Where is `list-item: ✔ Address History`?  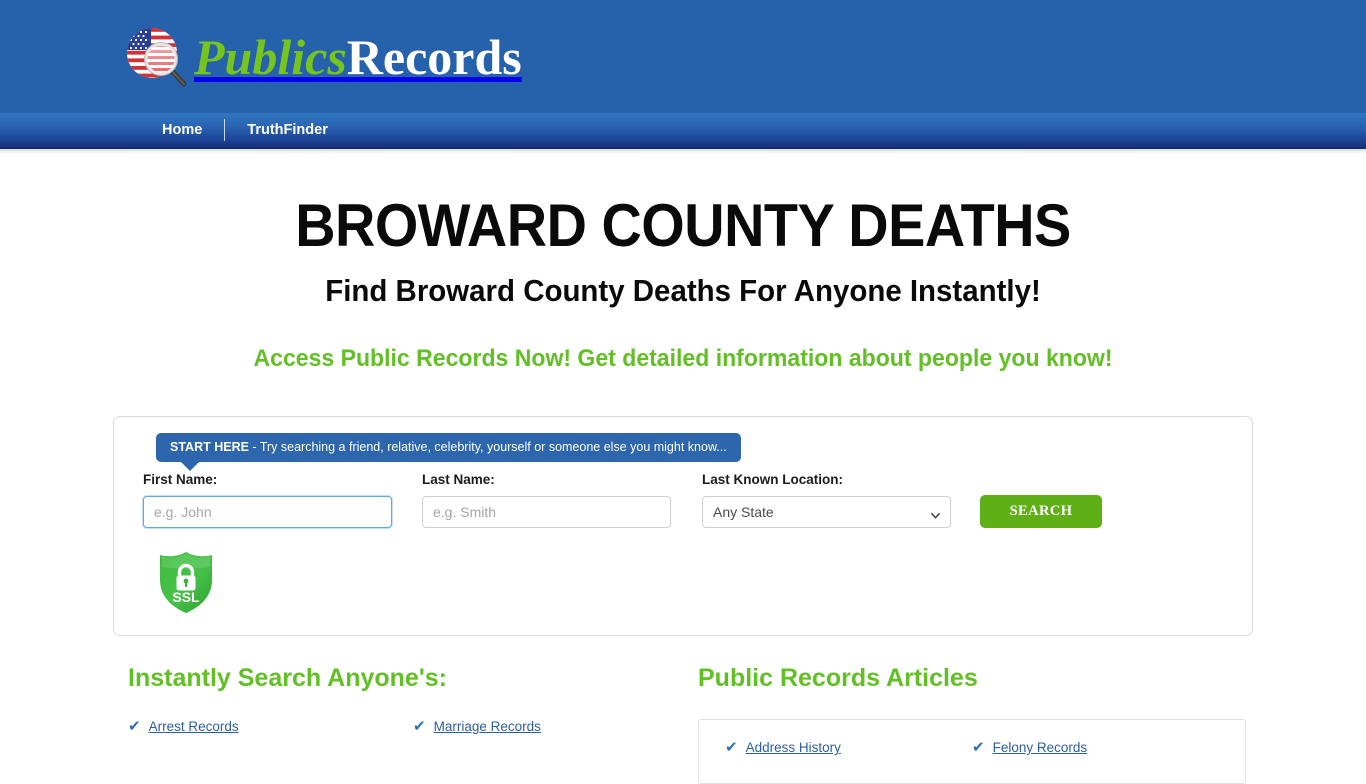 list-item: ✔ Address History is located at coordinates (848, 747).